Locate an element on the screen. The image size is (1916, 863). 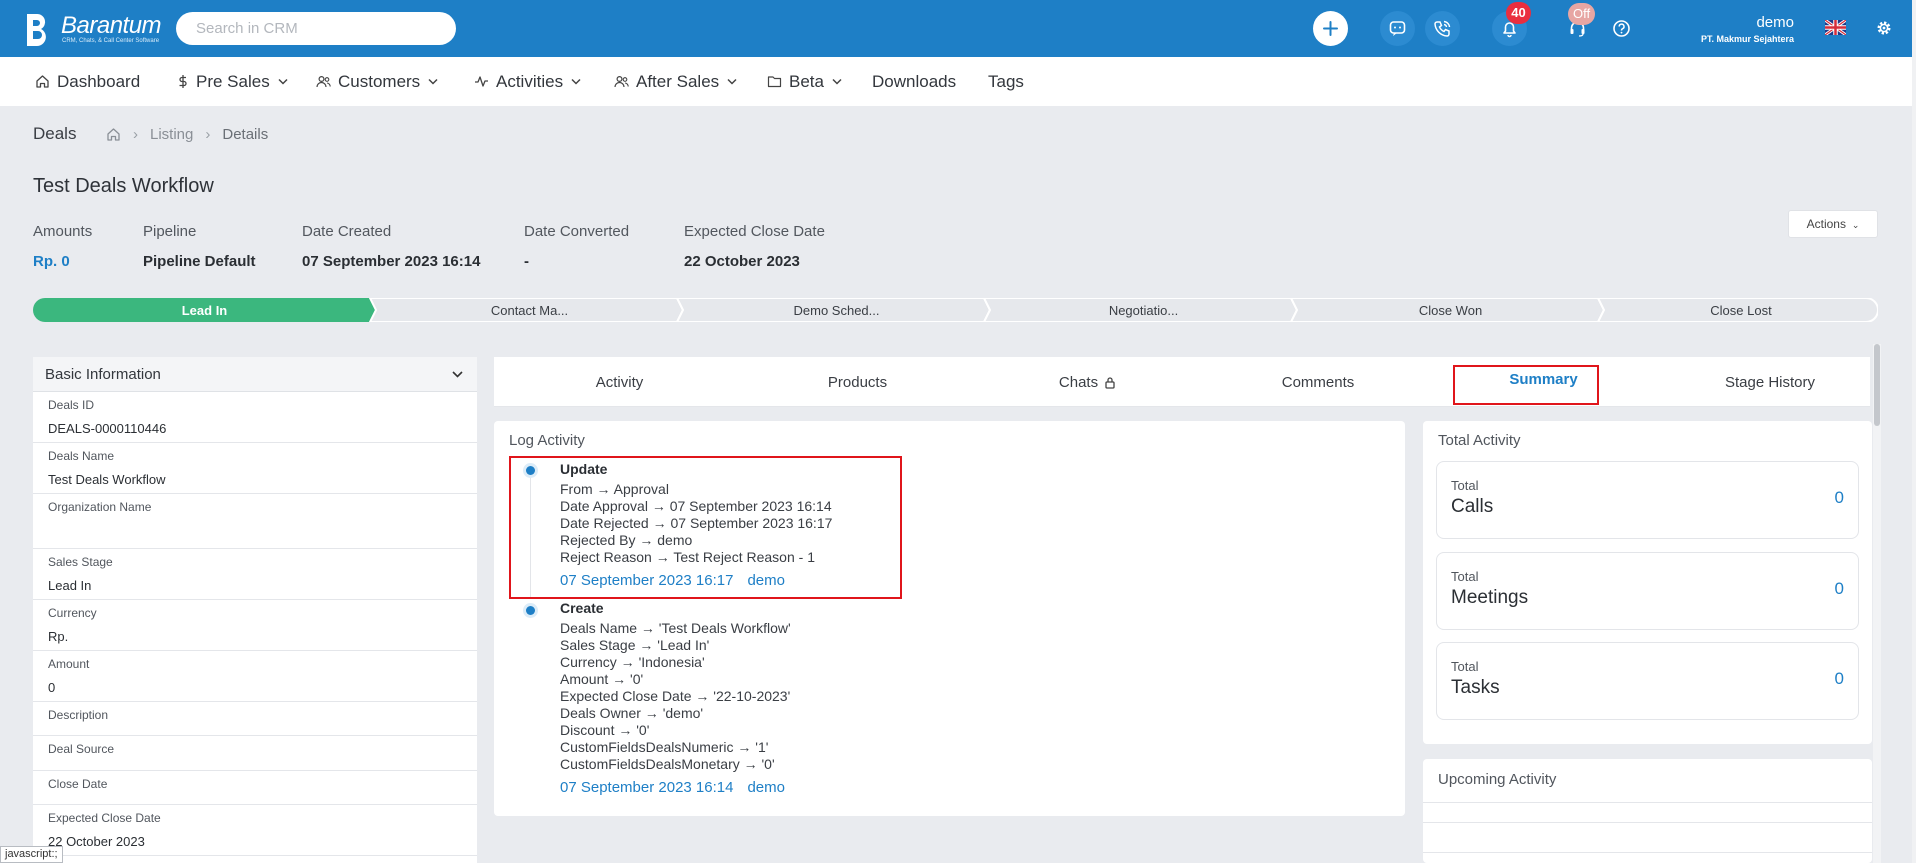
nav-pre-sales: Pre Sales is located at coordinates (236, 81).